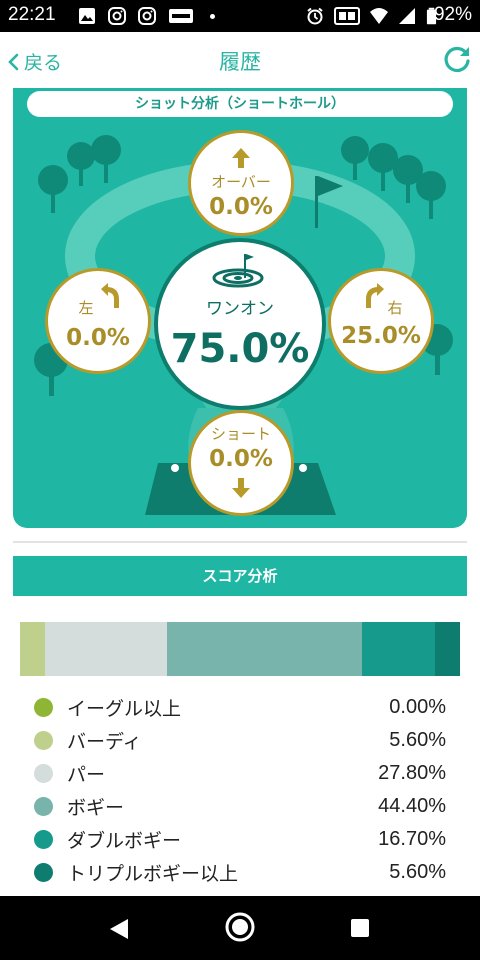  What do you see at coordinates (240, 809) in the screenshot?
I see `legend-row: ボギー 44.40%` at bounding box center [240, 809].